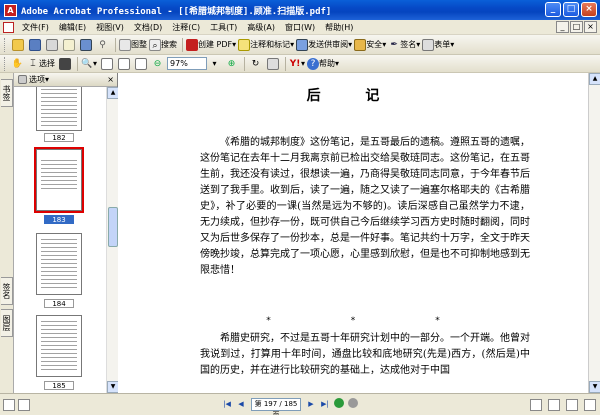 The height and width of the screenshot is (415, 600). Describe the element at coordinates (187, 63) in the screenshot. I see `zoom-input: 97%` at that location.